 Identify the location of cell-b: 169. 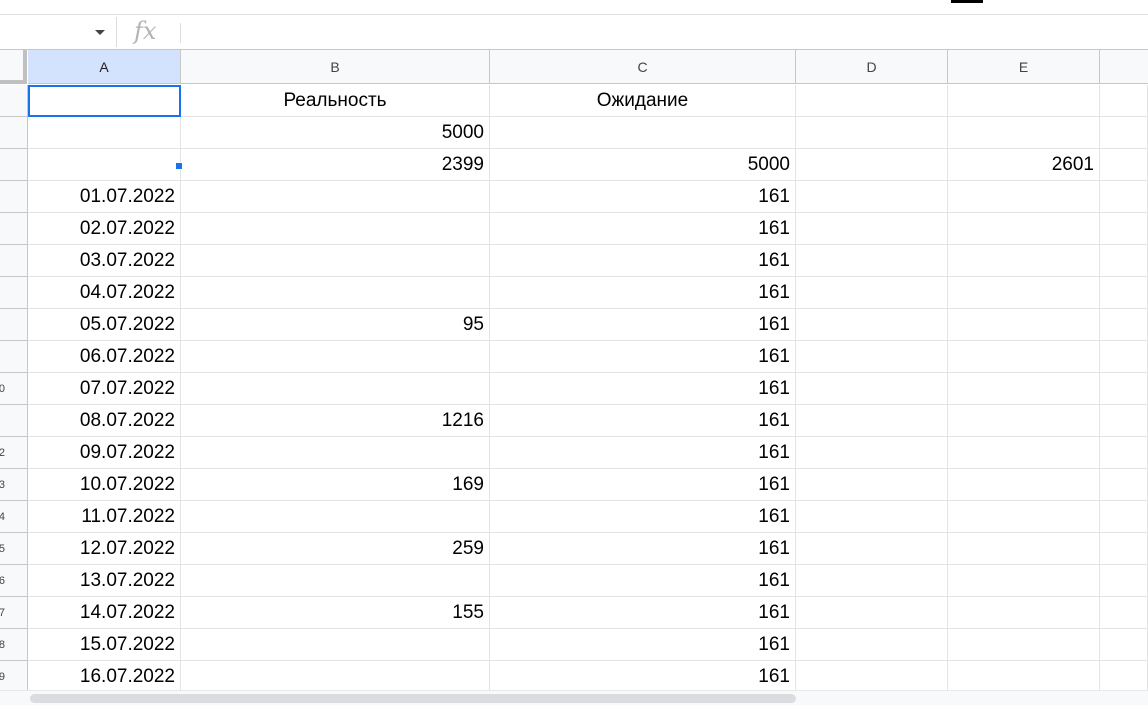
(335, 485).